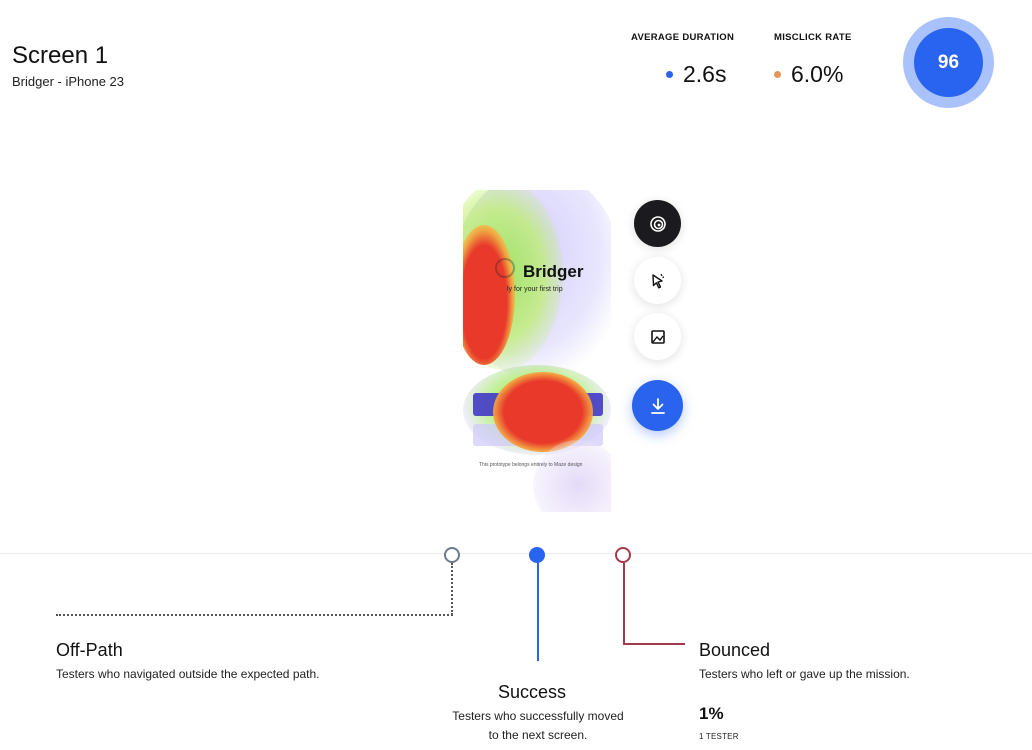  I want to click on screen-title: Screen 1, so click(60, 55).